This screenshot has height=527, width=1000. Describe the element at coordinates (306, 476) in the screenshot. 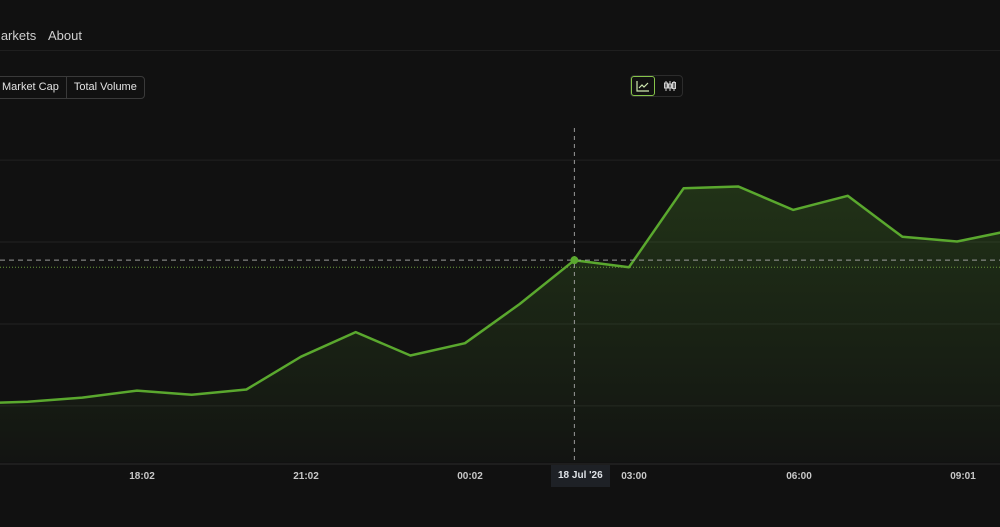

I see `x-tick-label: 21:02` at that location.